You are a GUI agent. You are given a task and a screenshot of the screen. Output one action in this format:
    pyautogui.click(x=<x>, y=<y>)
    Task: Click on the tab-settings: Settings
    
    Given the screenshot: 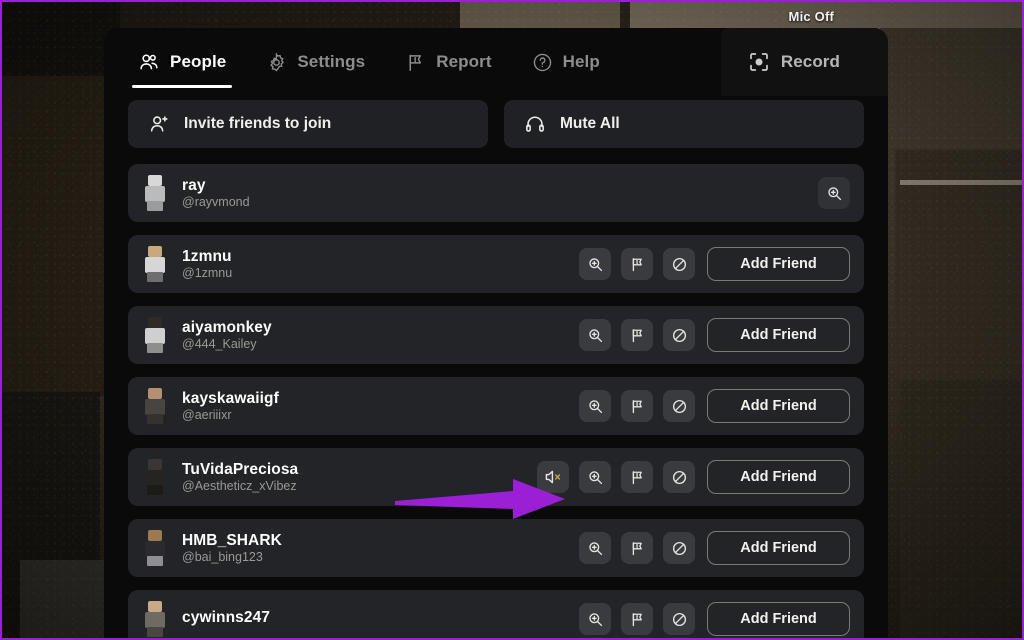 What is the action you would take?
    pyautogui.click(x=315, y=62)
    